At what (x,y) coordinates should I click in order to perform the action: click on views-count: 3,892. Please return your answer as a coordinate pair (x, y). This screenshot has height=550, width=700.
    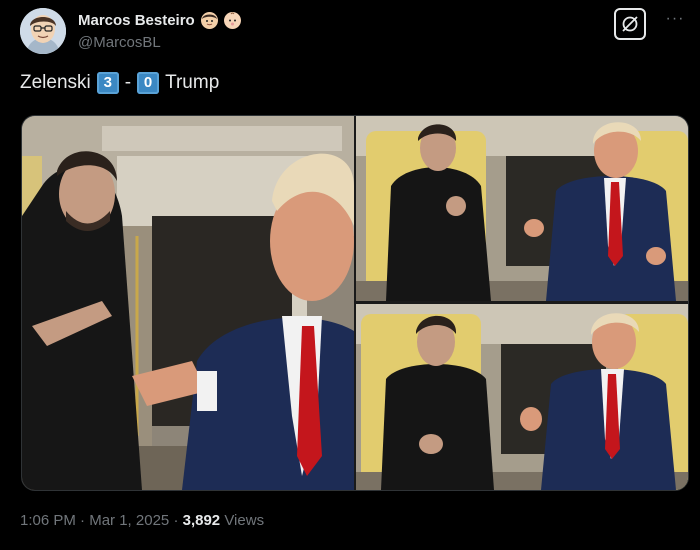
    Looking at the image, I should click on (202, 520).